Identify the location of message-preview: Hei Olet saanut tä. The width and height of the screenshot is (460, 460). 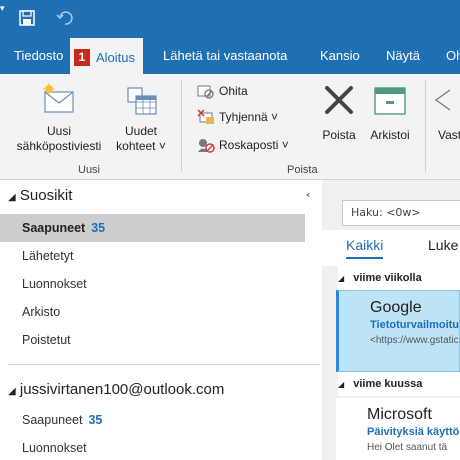
(407, 447).